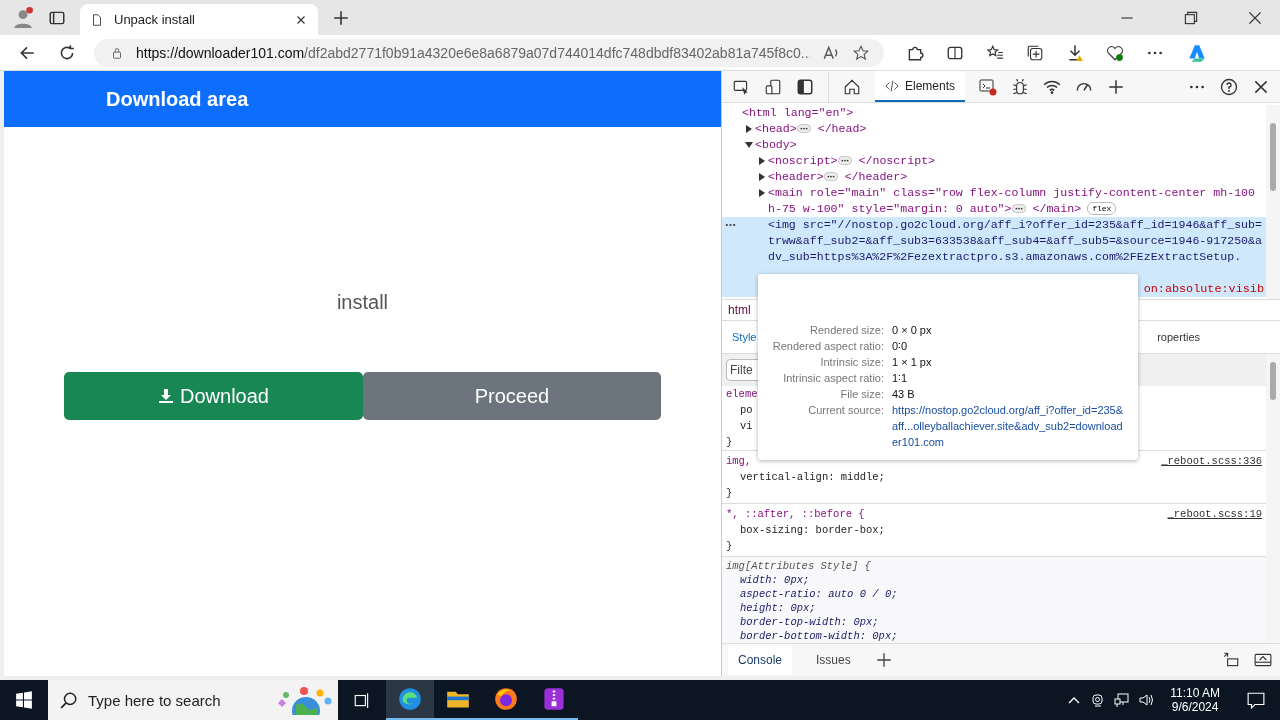 This screenshot has height=720, width=1280. What do you see at coordinates (739, 310) in the screenshot?
I see `breadcrumb: html` at bounding box center [739, 310].